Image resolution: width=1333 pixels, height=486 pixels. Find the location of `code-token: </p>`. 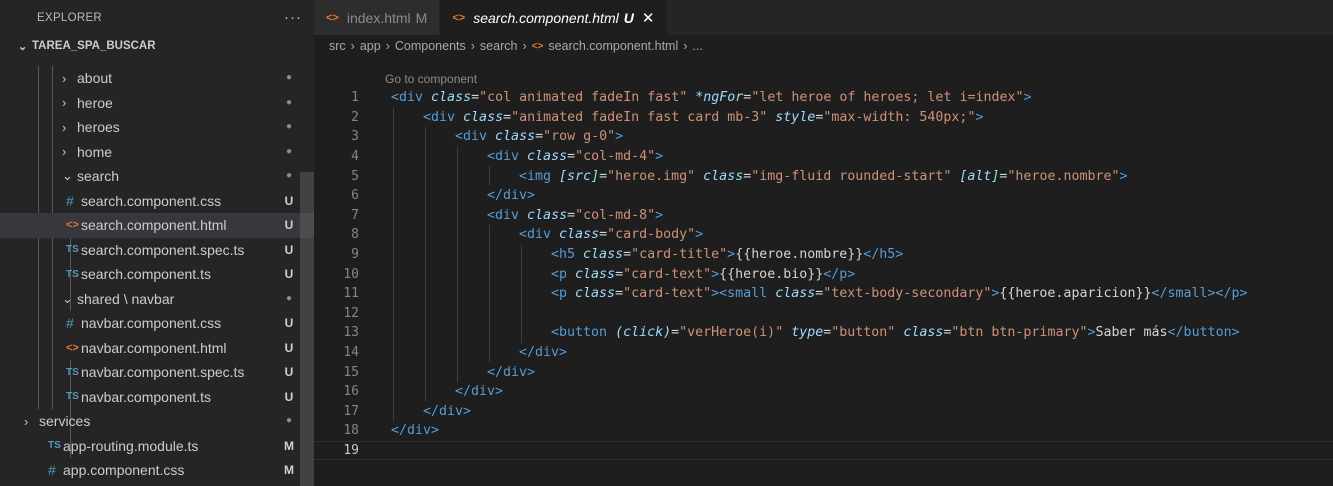

code-token: </p> is located at coordinates (839, 274).